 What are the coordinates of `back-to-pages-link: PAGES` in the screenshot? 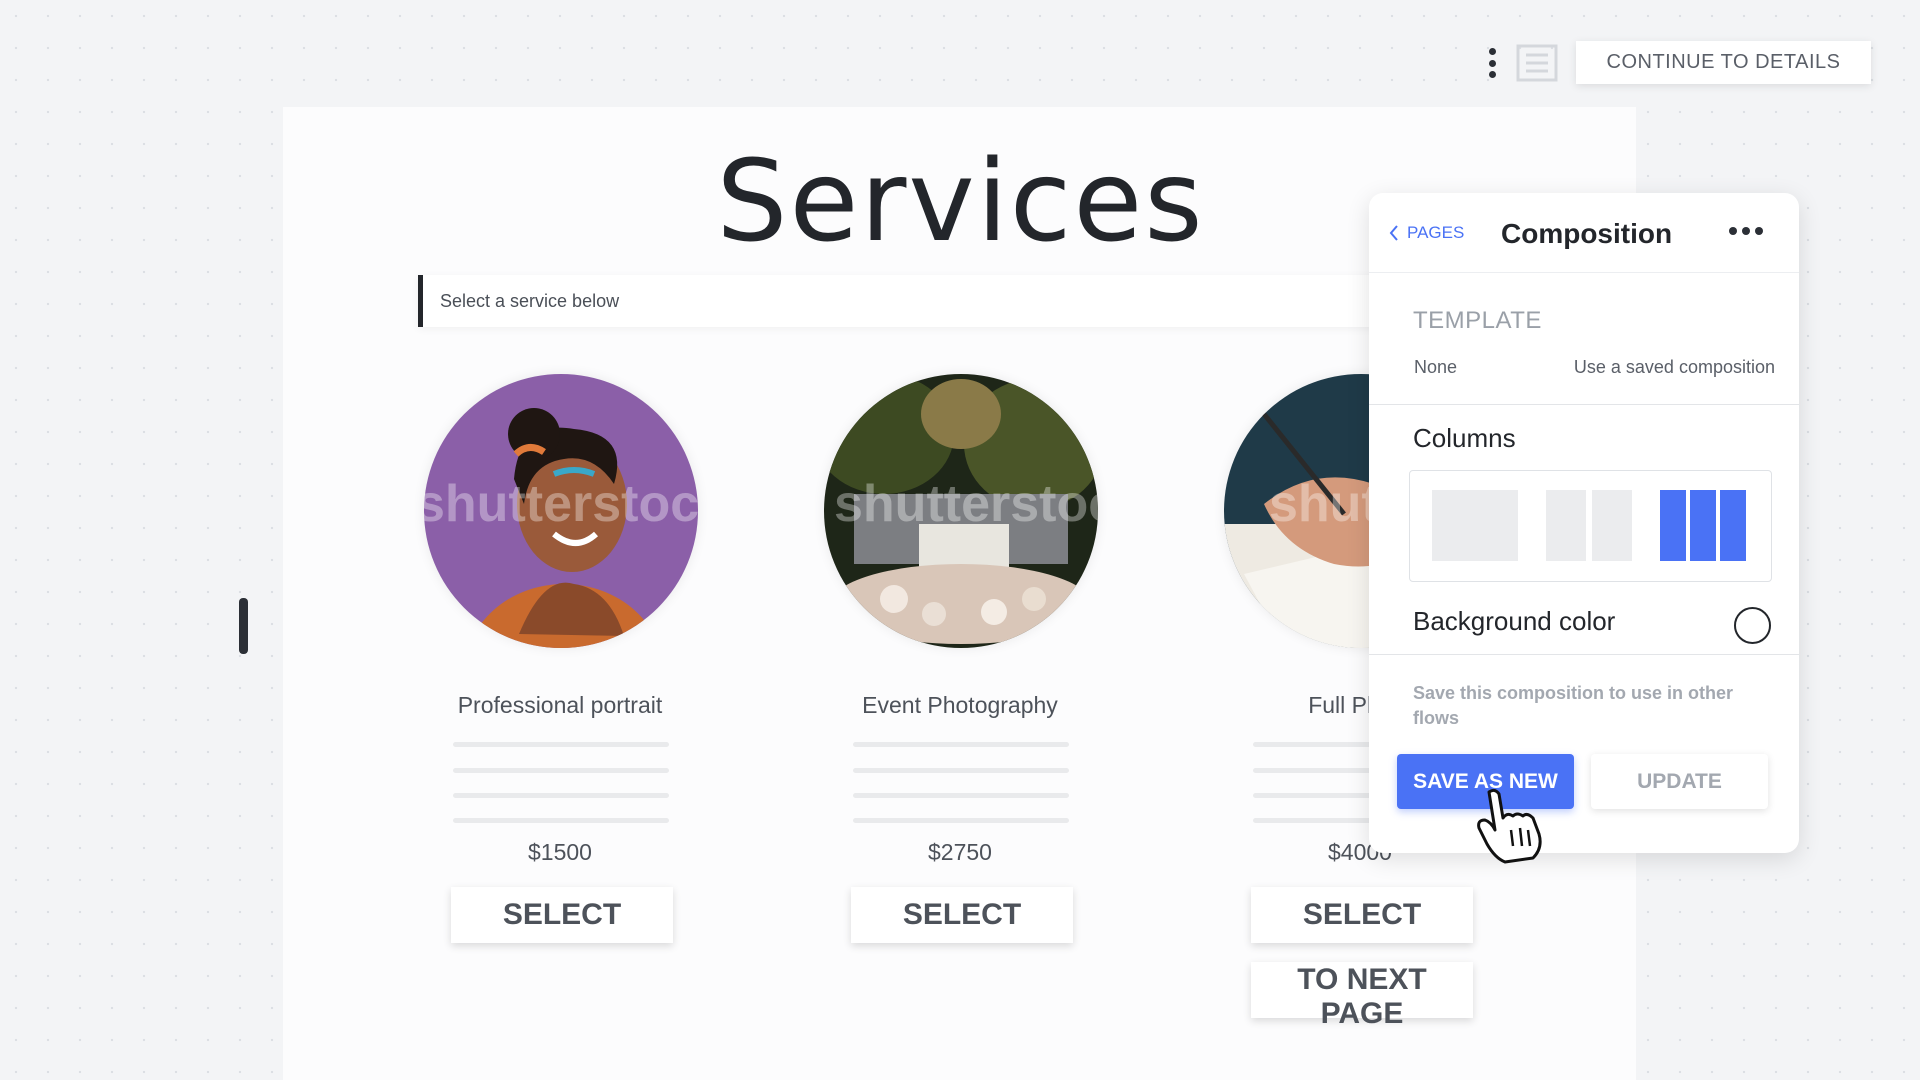 It's located at (1426, 233).